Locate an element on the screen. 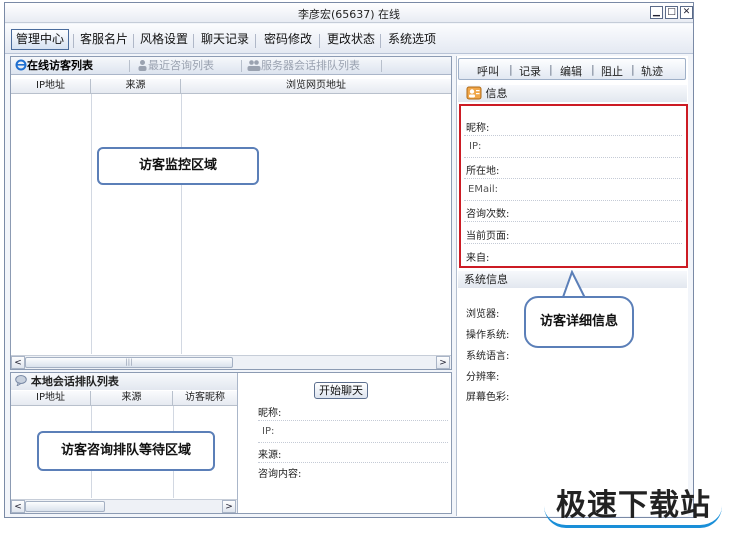  tab-online-visitors-label: 在线访客列表 is located at coordinates (60, 65).